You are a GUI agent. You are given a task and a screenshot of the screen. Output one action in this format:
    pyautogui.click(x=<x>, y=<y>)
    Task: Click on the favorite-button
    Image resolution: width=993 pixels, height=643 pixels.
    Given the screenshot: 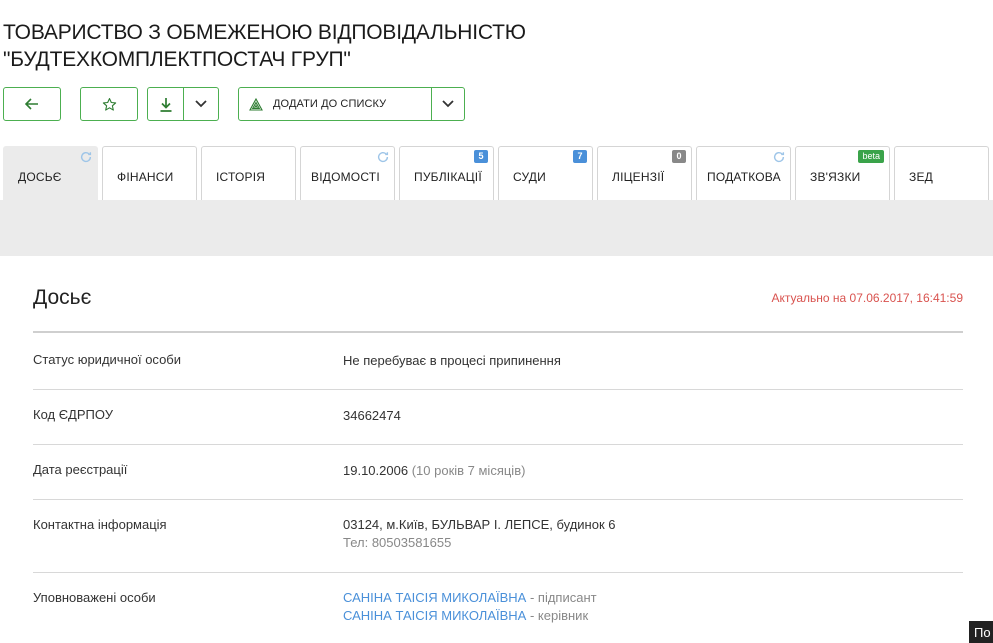 What is the action you would take?
    pyautogui.click(x=109, y=104)
    